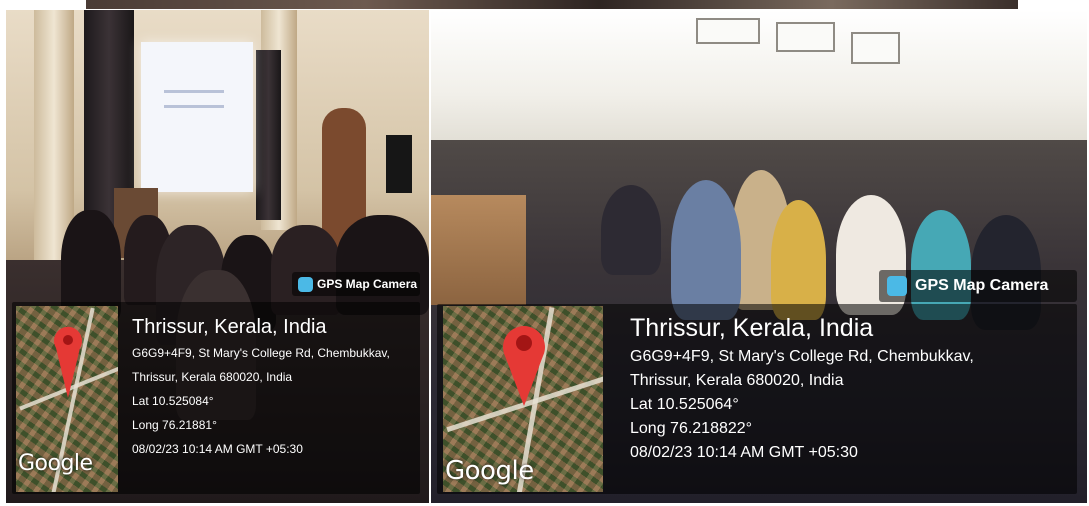 This screenshot has height=506, width=1089. Describe the element at coordinates (399, 164) in the screenshot. I see `speaker` at that location.